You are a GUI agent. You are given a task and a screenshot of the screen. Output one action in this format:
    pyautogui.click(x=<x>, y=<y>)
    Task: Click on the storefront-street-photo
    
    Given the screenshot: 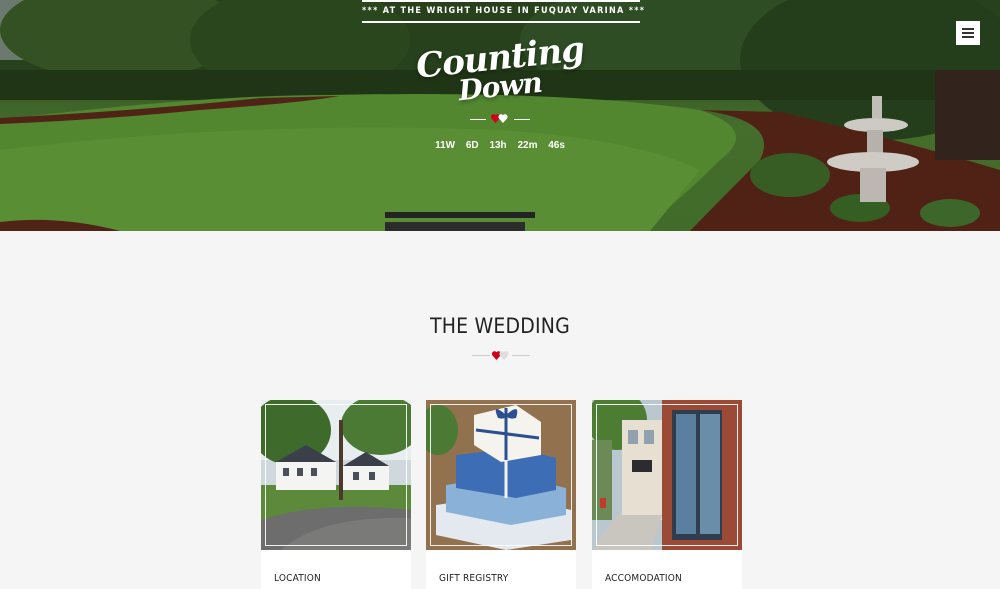 What is the action you would take?
    pyautogui.click(x=667, y=475)
    